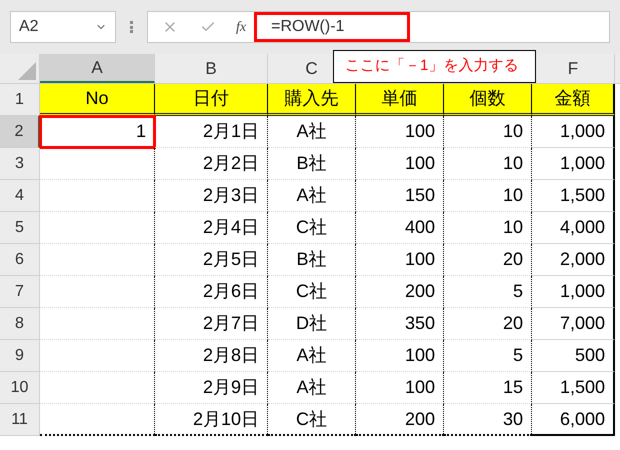 The width and height of the screenshot is (620, 450). I want to click on table-cell: 2月2日, so click(211, 164).